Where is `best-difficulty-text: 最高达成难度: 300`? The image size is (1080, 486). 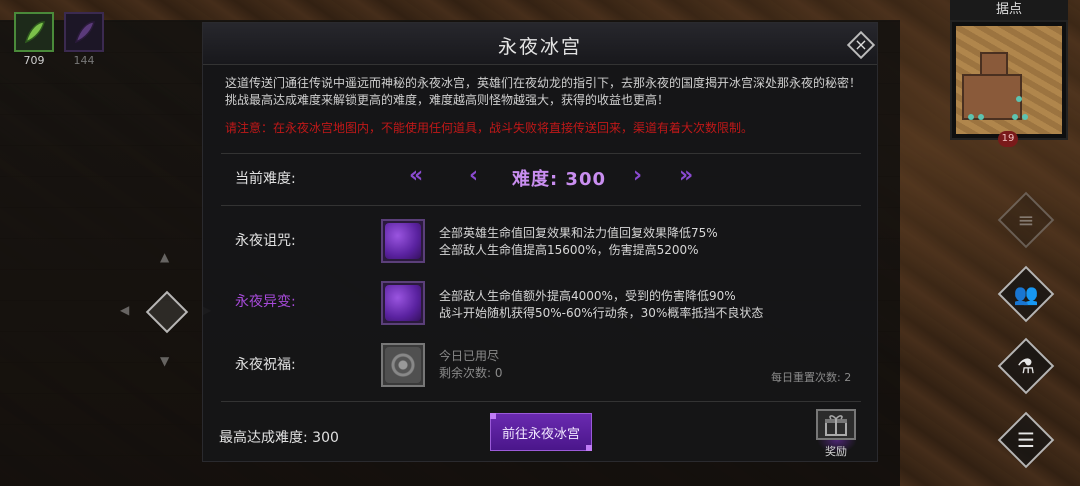 best-difficulty-text: 最高达成难度: 300 is located at coordinates (279, 438).